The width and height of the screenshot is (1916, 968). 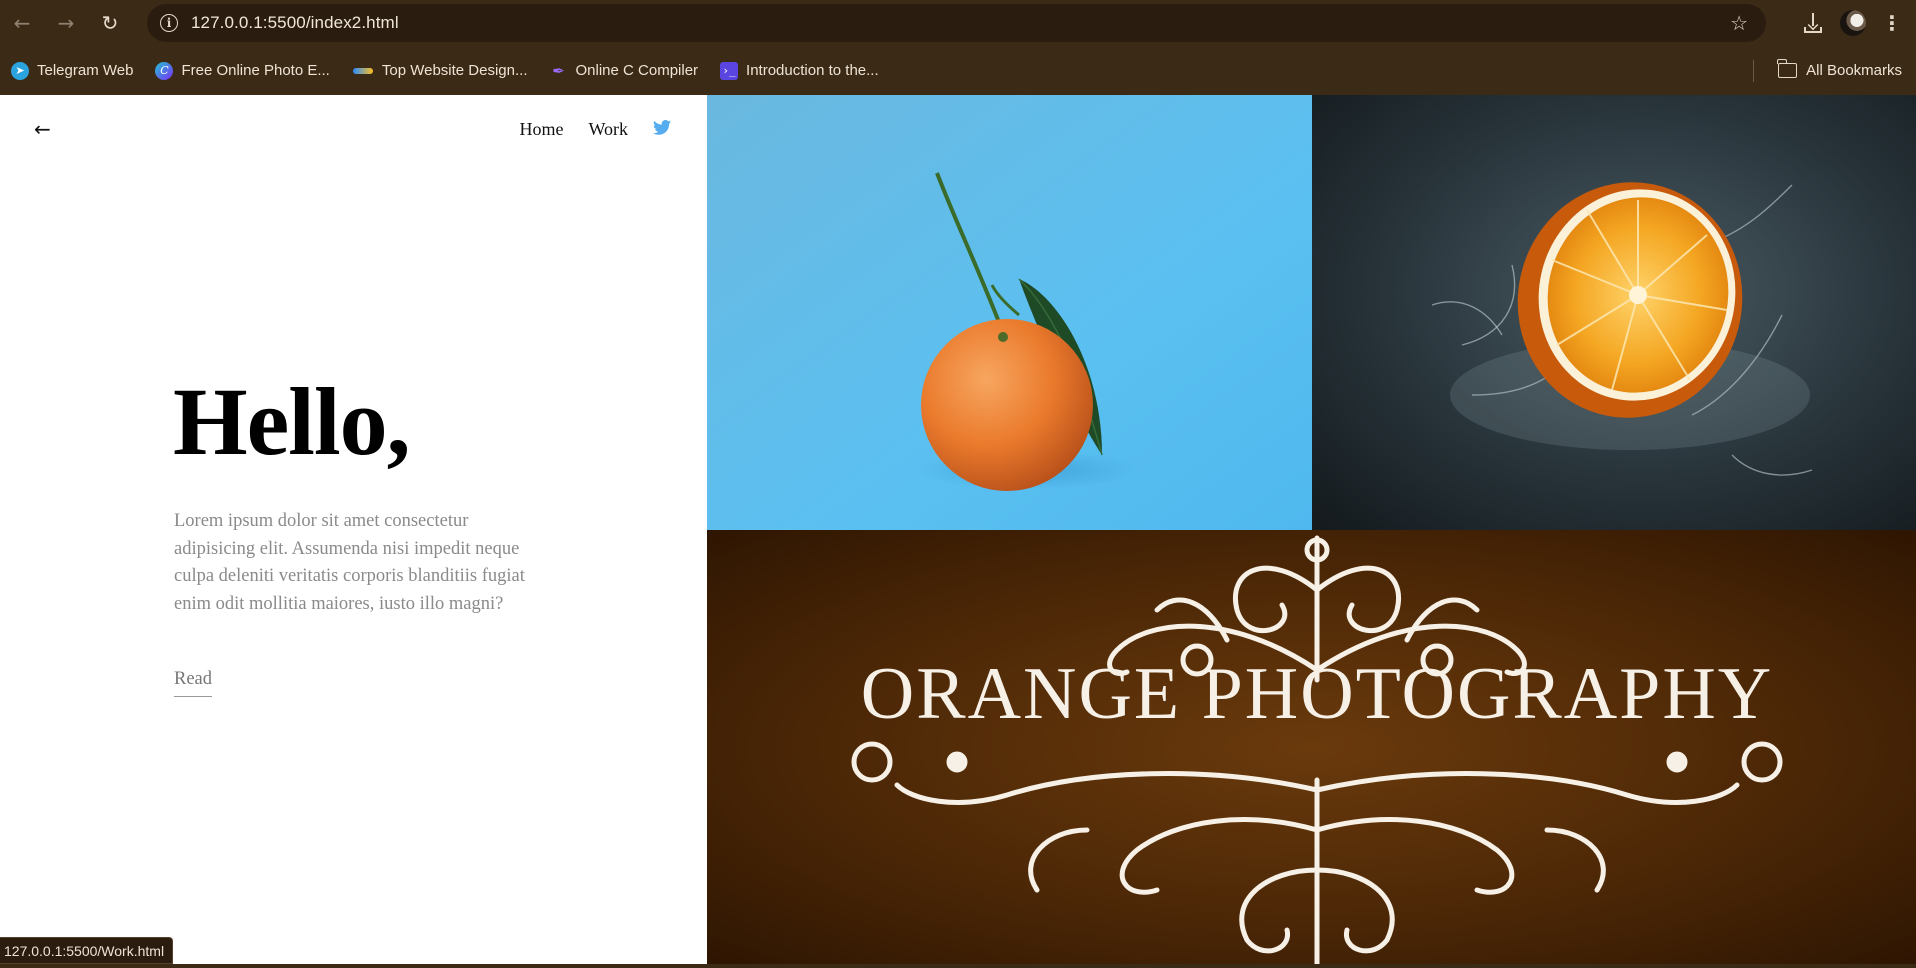 What do you see at coordinates (608, 129) in the screenshot?
I see `nav-work-link: Work` at bounding box center [608, 129].